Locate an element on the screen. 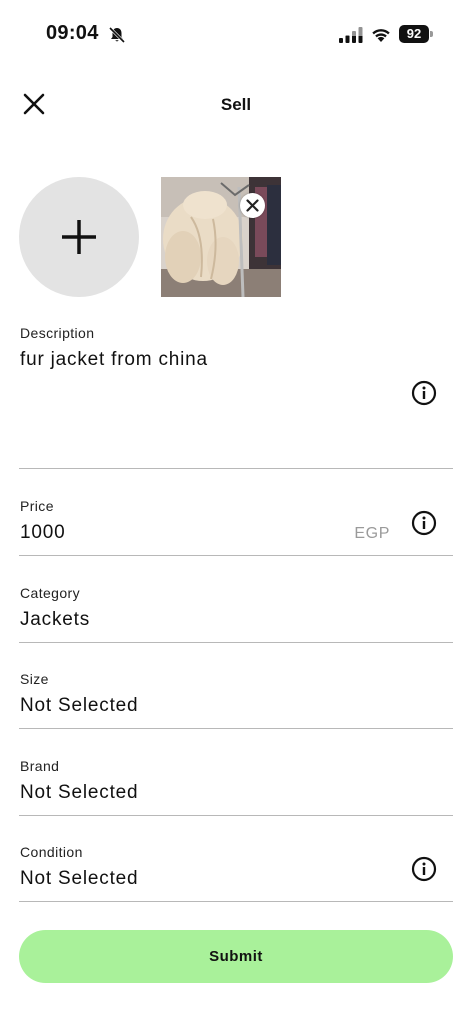  page-title: Sell is located at coordinates (236, 104).